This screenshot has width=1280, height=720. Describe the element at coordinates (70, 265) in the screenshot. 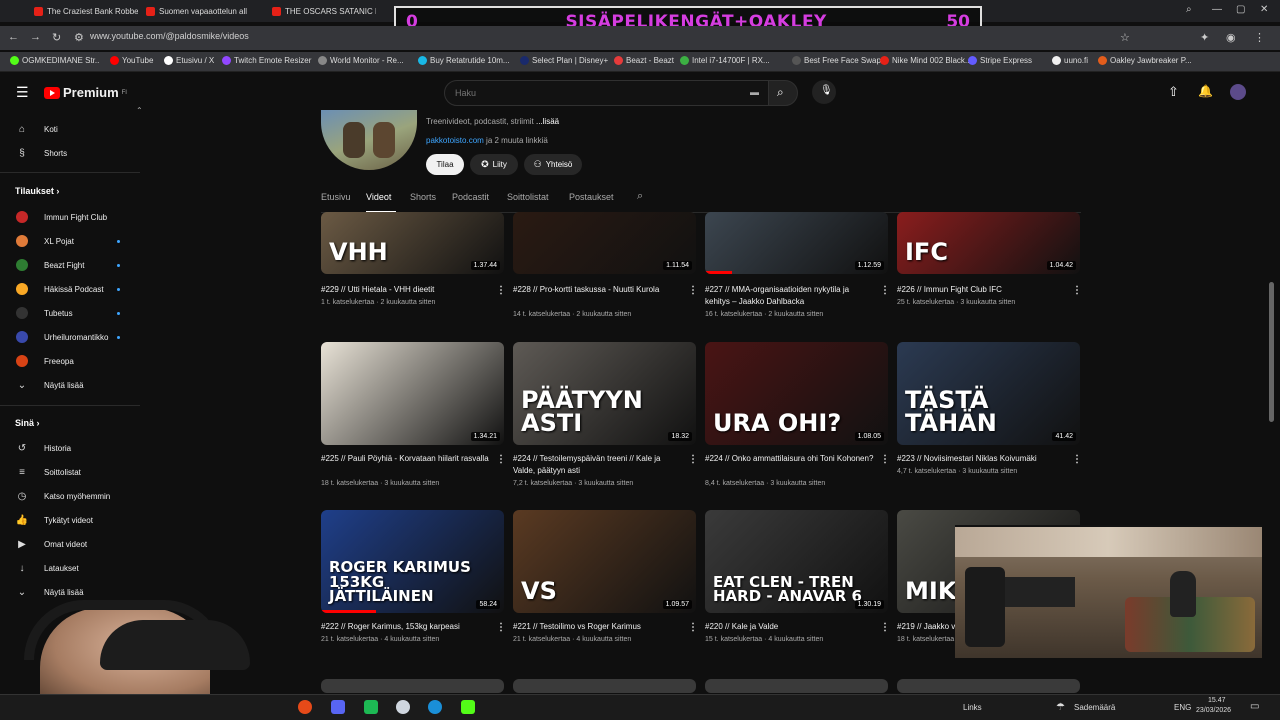

I see `sidebar-subscription-item: Beazt Fight` at that location.